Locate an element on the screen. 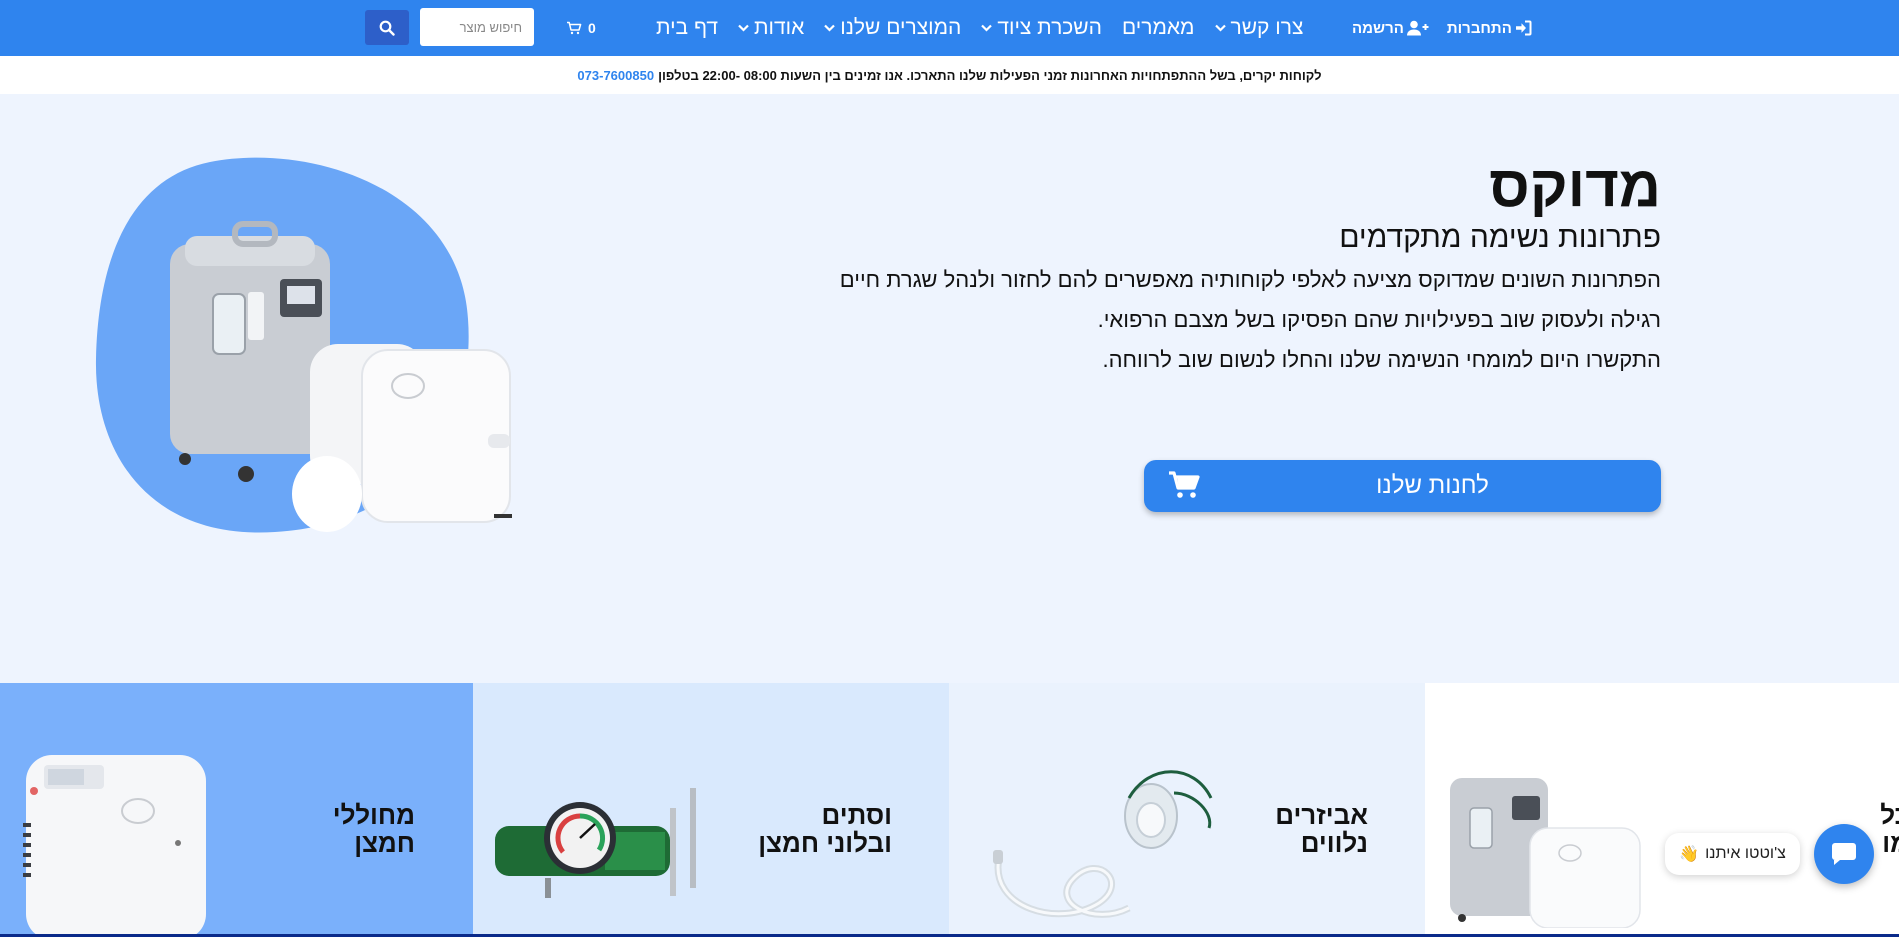 Image resolution: width=1899 pixels, height=937 pixels. chat-launcher-button is located at coordinates (1844, 854).